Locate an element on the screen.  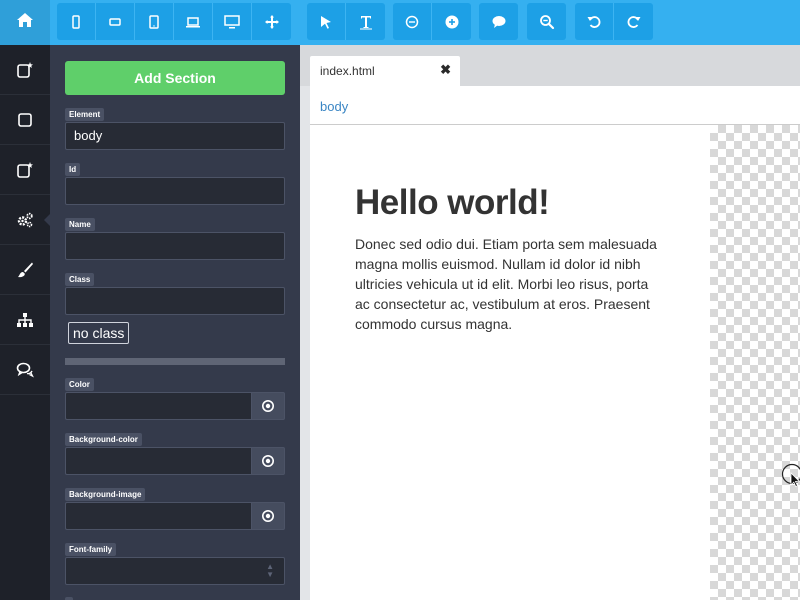
comment-button is located at coordinates (498, 21).